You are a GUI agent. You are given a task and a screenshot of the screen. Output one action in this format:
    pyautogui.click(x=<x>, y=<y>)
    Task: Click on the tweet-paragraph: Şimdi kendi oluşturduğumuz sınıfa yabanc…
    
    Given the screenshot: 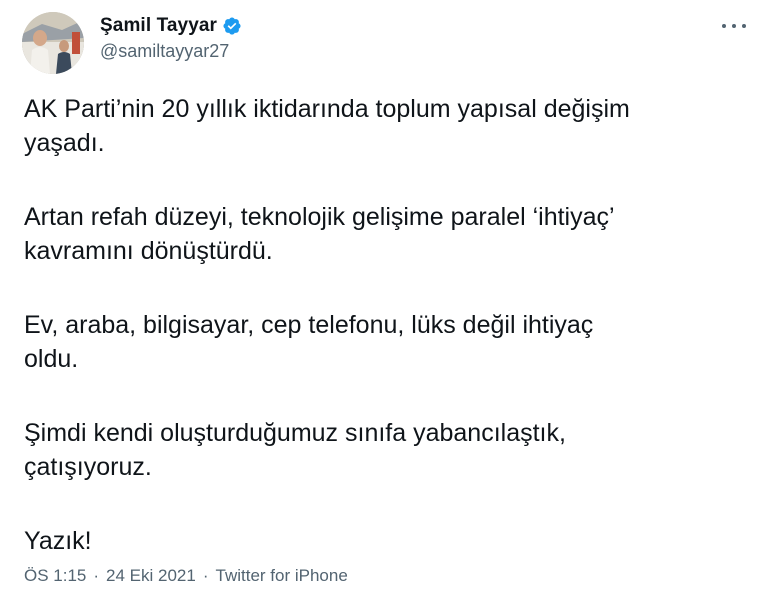 What is the action you would take?
    pyautogui.click(x=295, y=450)
    